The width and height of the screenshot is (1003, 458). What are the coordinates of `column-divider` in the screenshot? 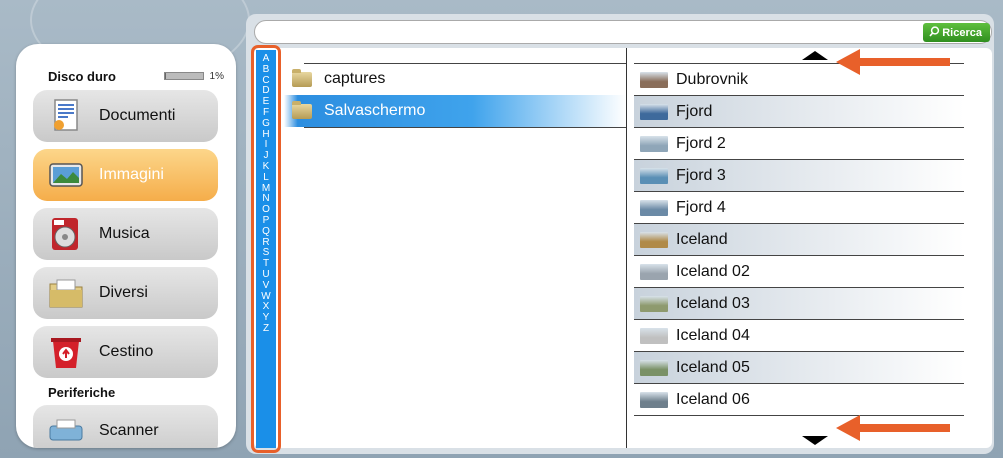 It's located at (626, 248).